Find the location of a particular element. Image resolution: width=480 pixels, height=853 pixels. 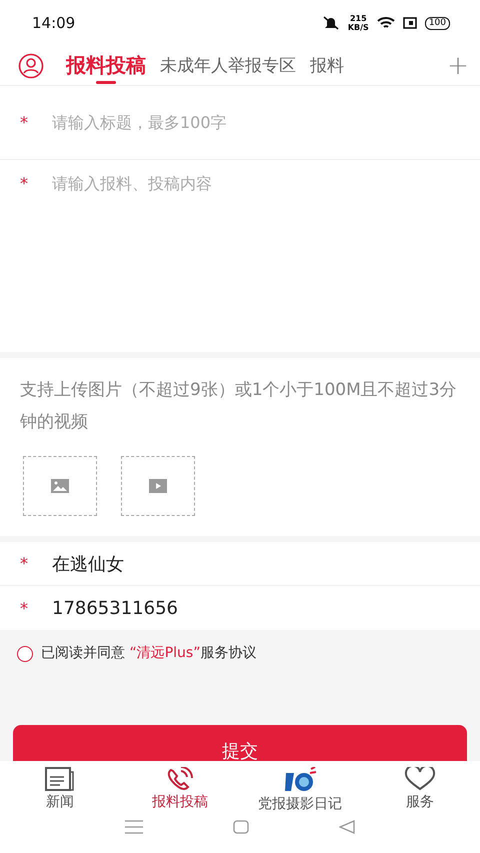

nav-item: 党报摄影日记 is located at coordinates (300, 788).